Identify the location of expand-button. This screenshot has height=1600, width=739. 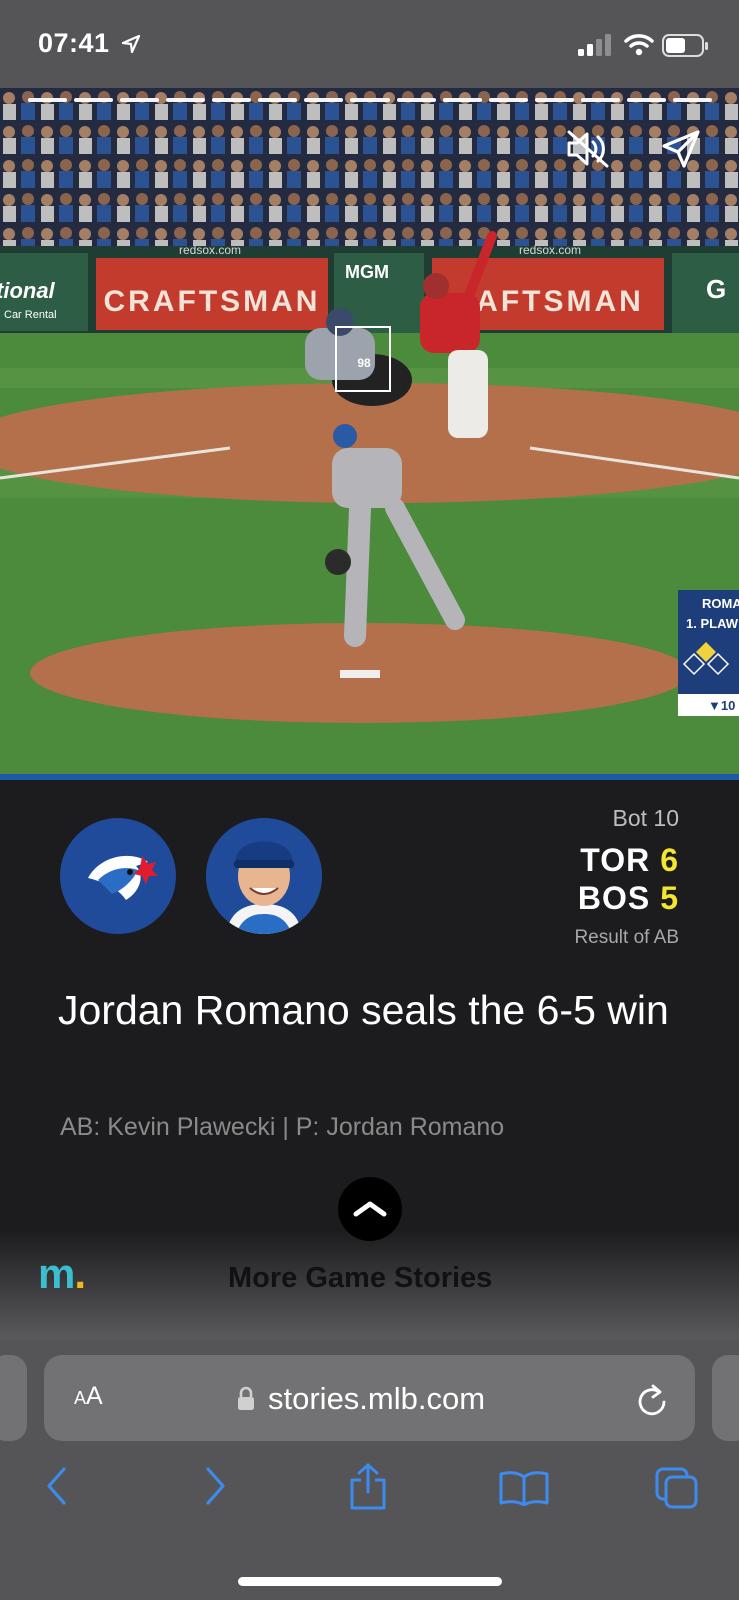
(370, 1209).